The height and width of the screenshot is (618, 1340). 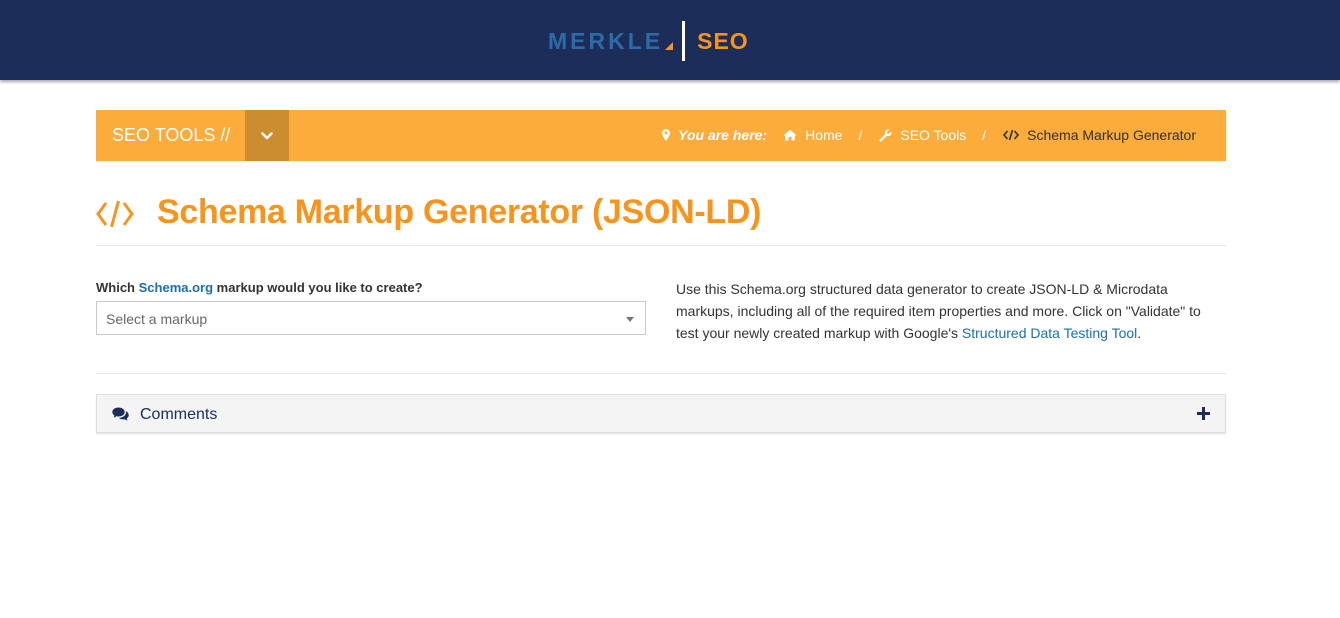 What do you see at coordinates (661, 413) in the screenshot?
I see `comments-panel-header: Comments` at bounding box center [661, 413].